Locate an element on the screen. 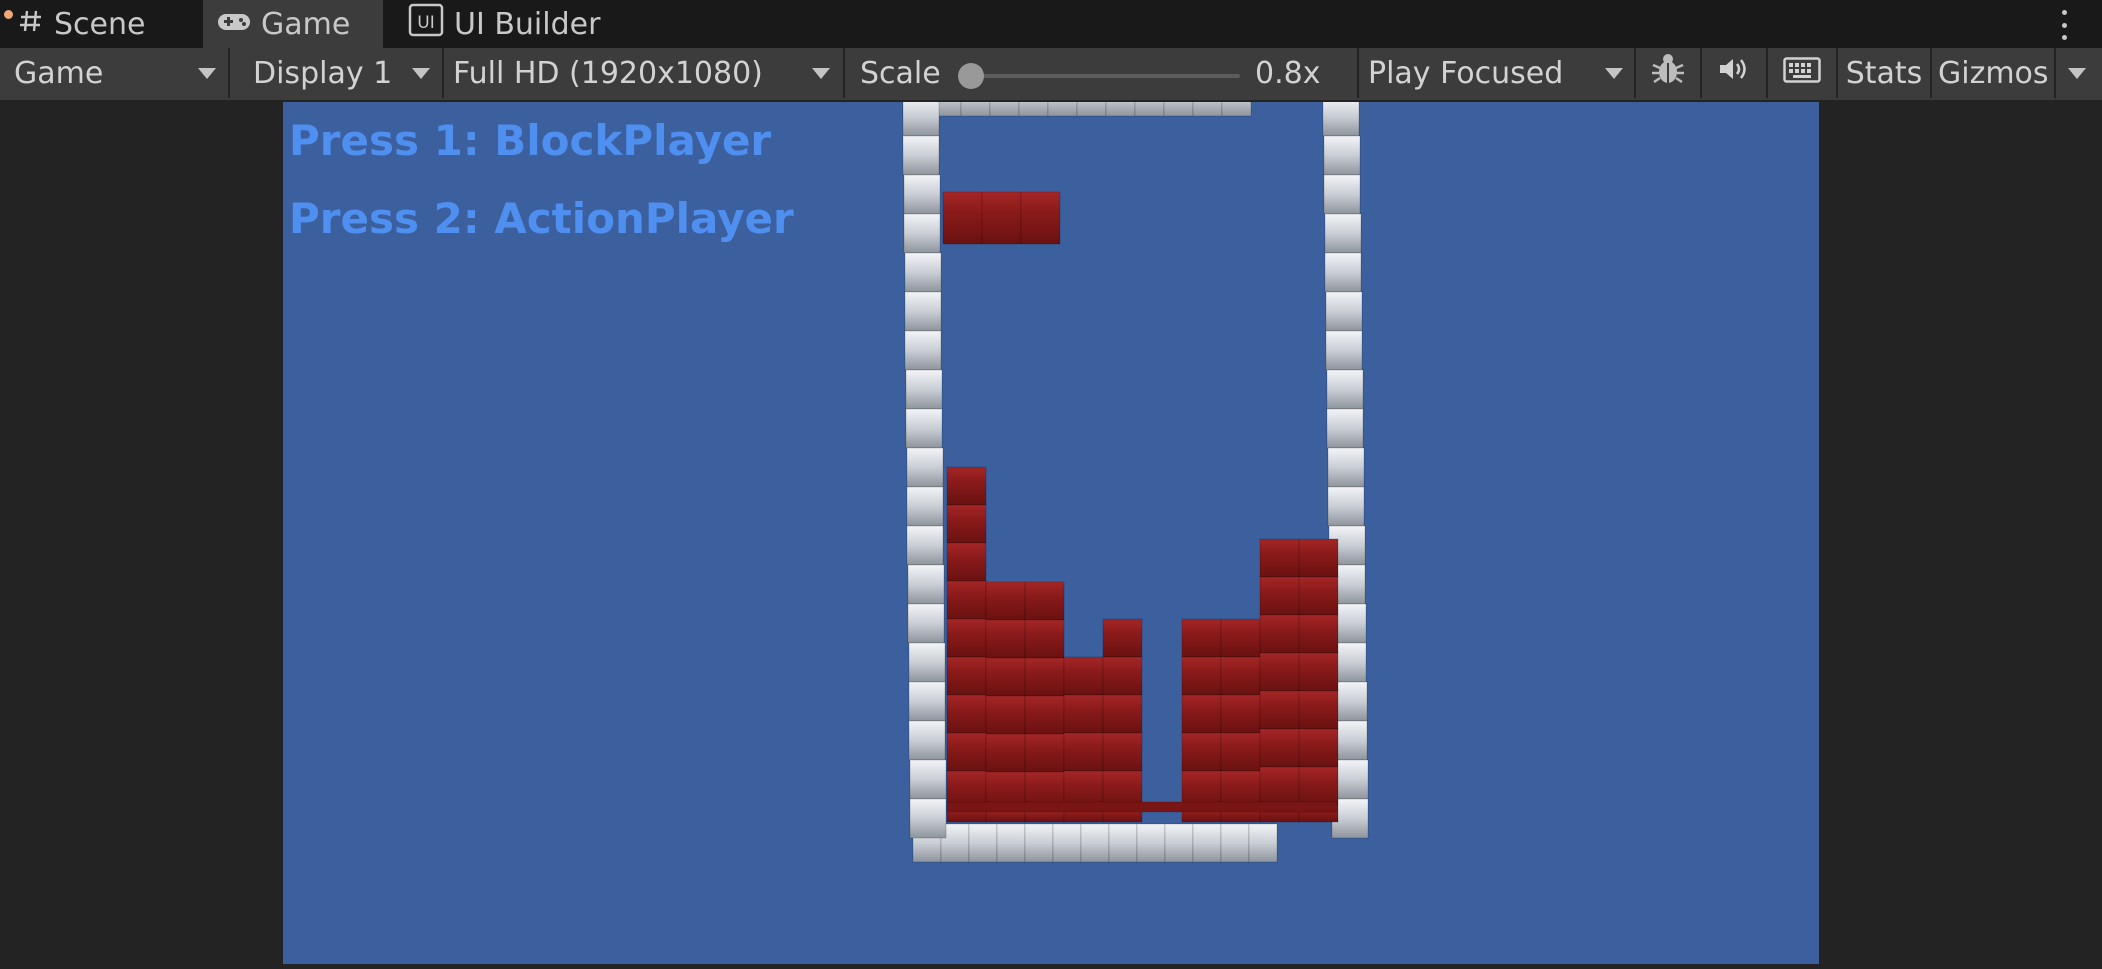 This screenshot has height=969, width=2102. display-dropdown: Display 1 is located at coordinates (335, 73).